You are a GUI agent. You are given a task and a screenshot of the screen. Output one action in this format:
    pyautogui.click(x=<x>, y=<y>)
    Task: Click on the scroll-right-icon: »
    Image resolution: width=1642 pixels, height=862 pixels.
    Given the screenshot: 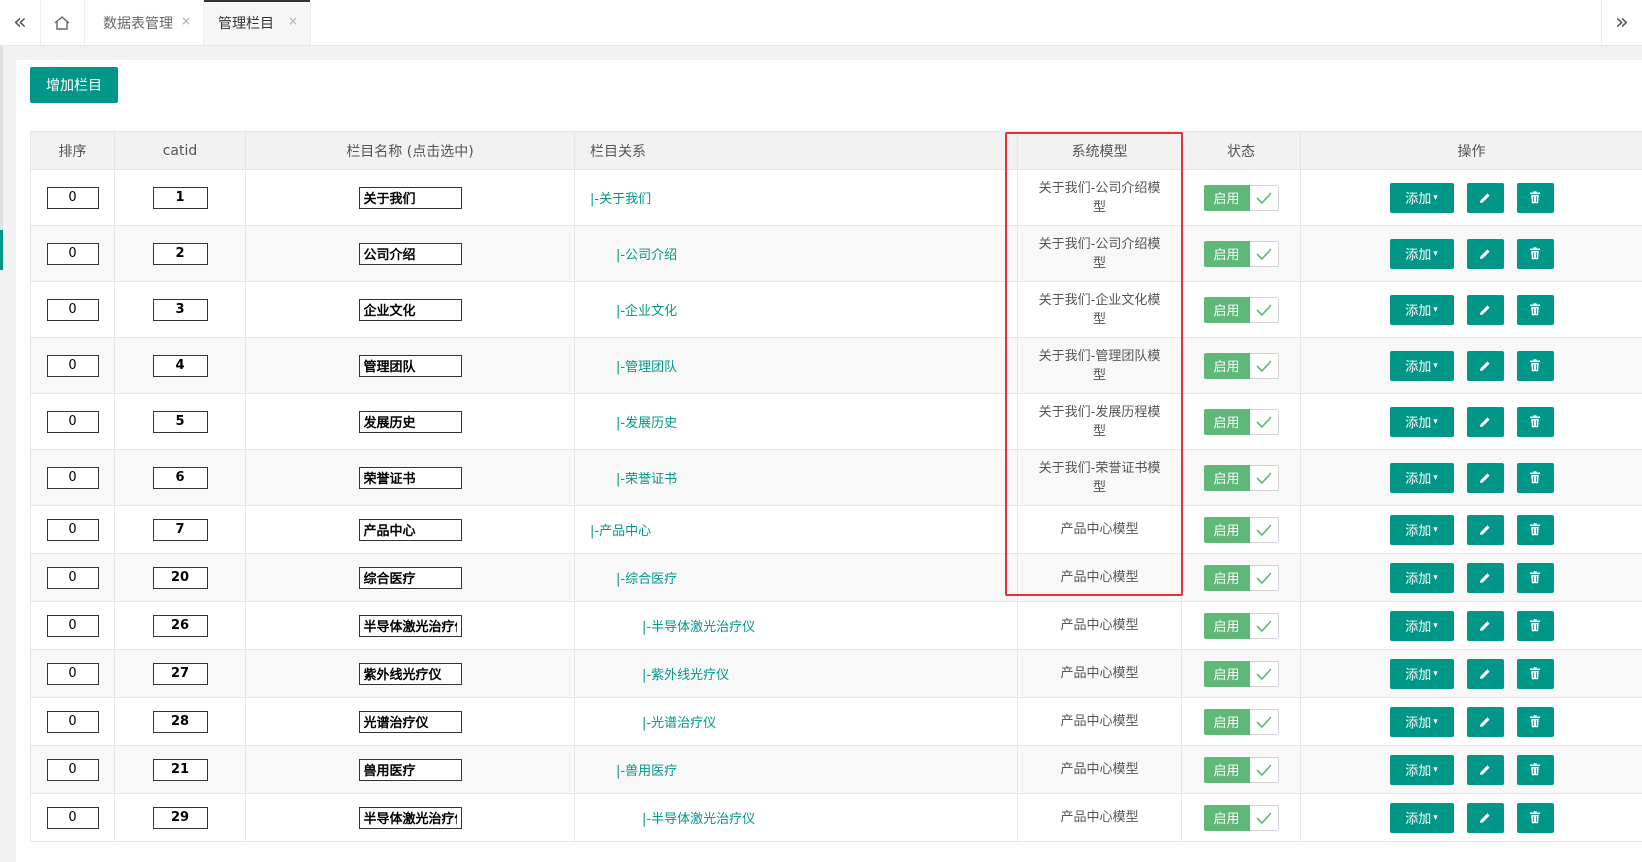 What is the action you would take?
    pyautogui.click(x=1621, y=22)
    